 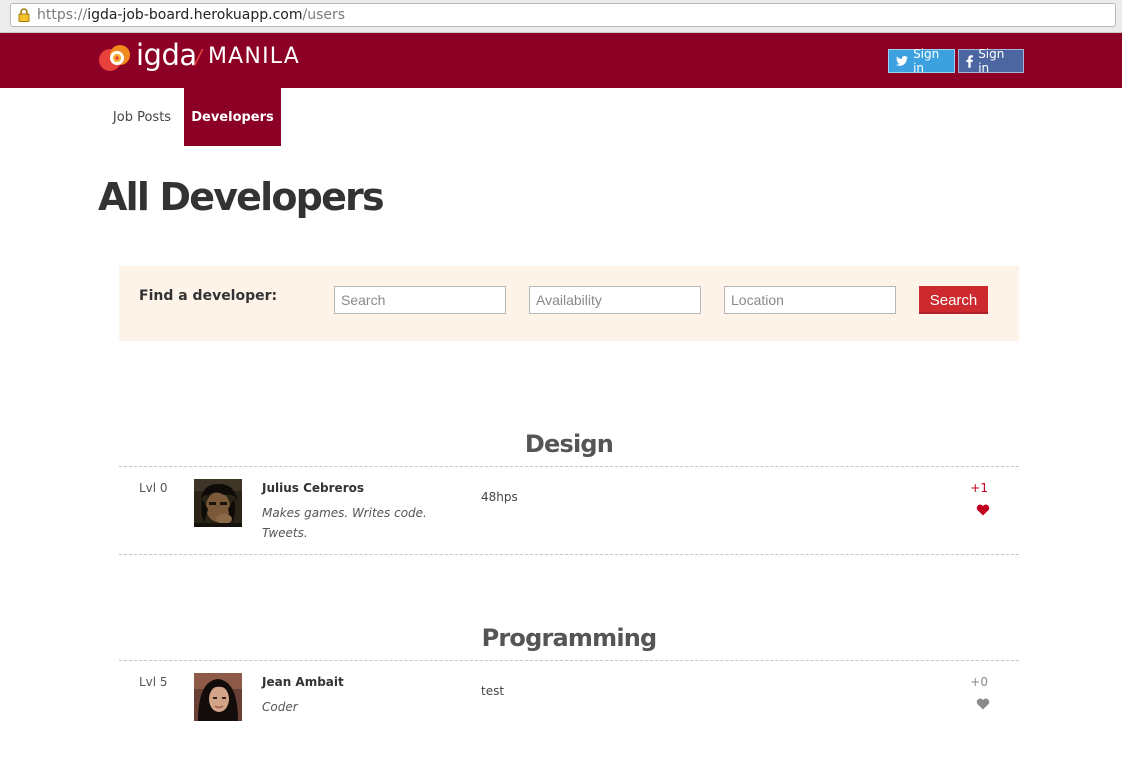 What do you see at coordinates (303, 682) in the screenshot?
I see `developer-name: Jean Ambait` at bounding box center [303, 682].